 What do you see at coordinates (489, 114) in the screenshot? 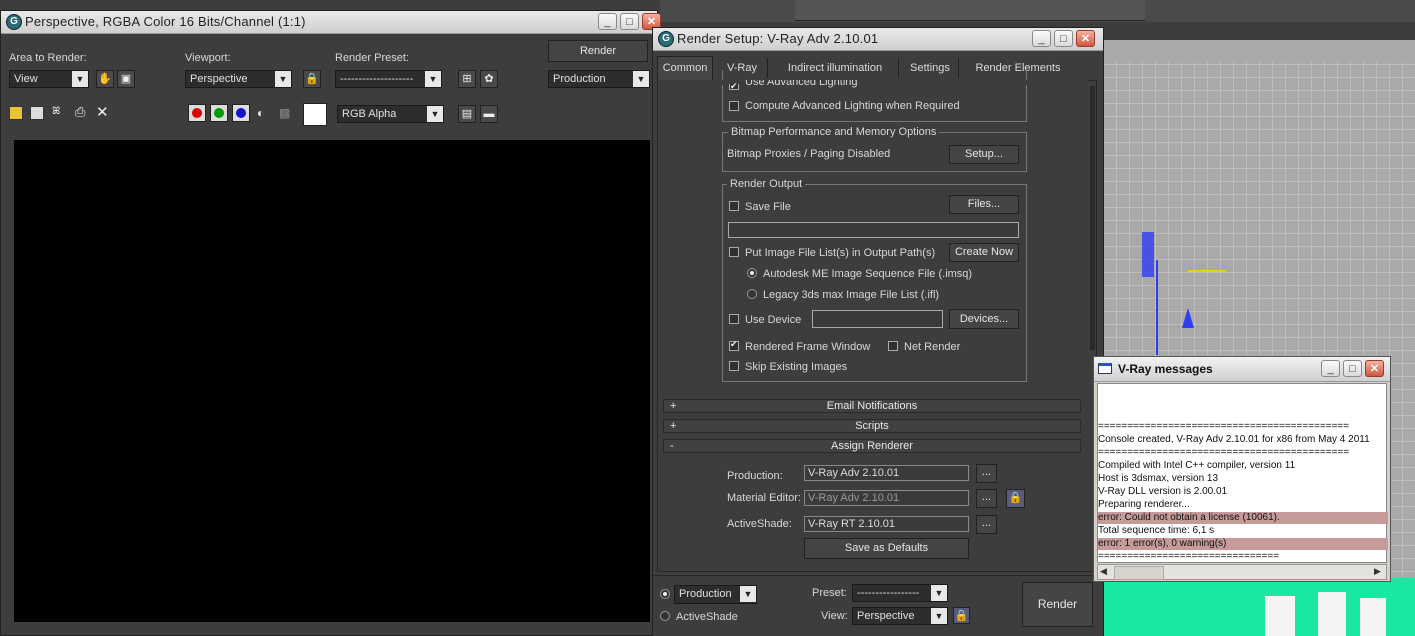
I see `toggle-ui-icon: ▬` at bounding box center [489, 114].